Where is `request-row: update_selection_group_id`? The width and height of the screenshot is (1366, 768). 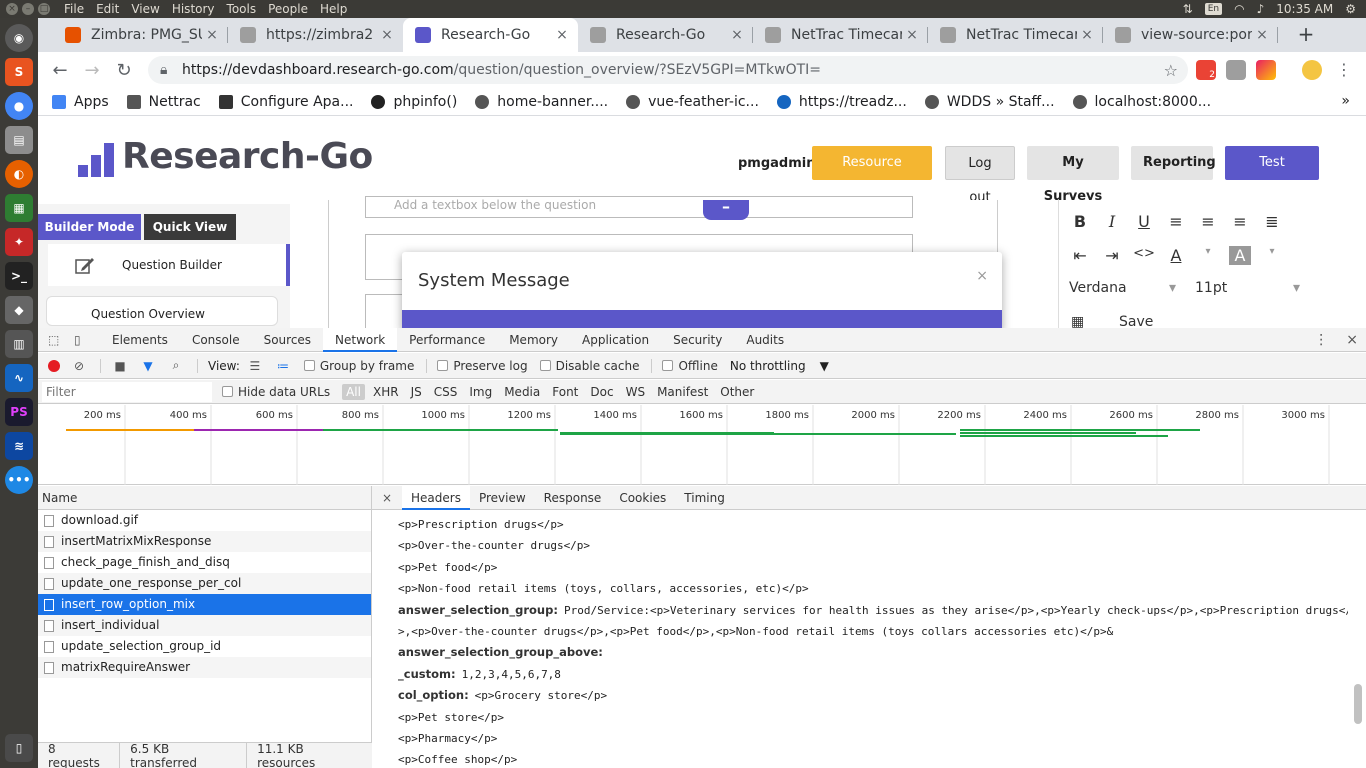
request-row: update_selection_group_id is located at coordinates (204, 646).